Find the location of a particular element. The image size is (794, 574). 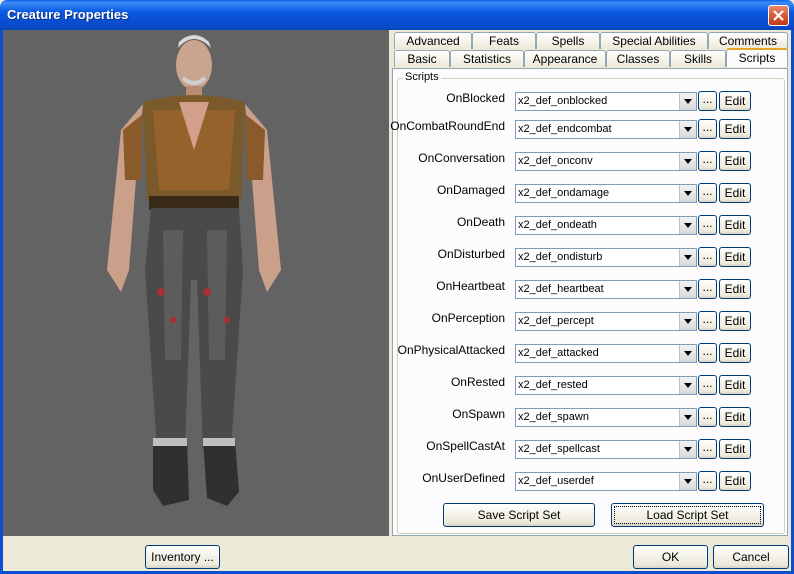

script-label: OnSpellCastAt is located at coordinates (465, 446).